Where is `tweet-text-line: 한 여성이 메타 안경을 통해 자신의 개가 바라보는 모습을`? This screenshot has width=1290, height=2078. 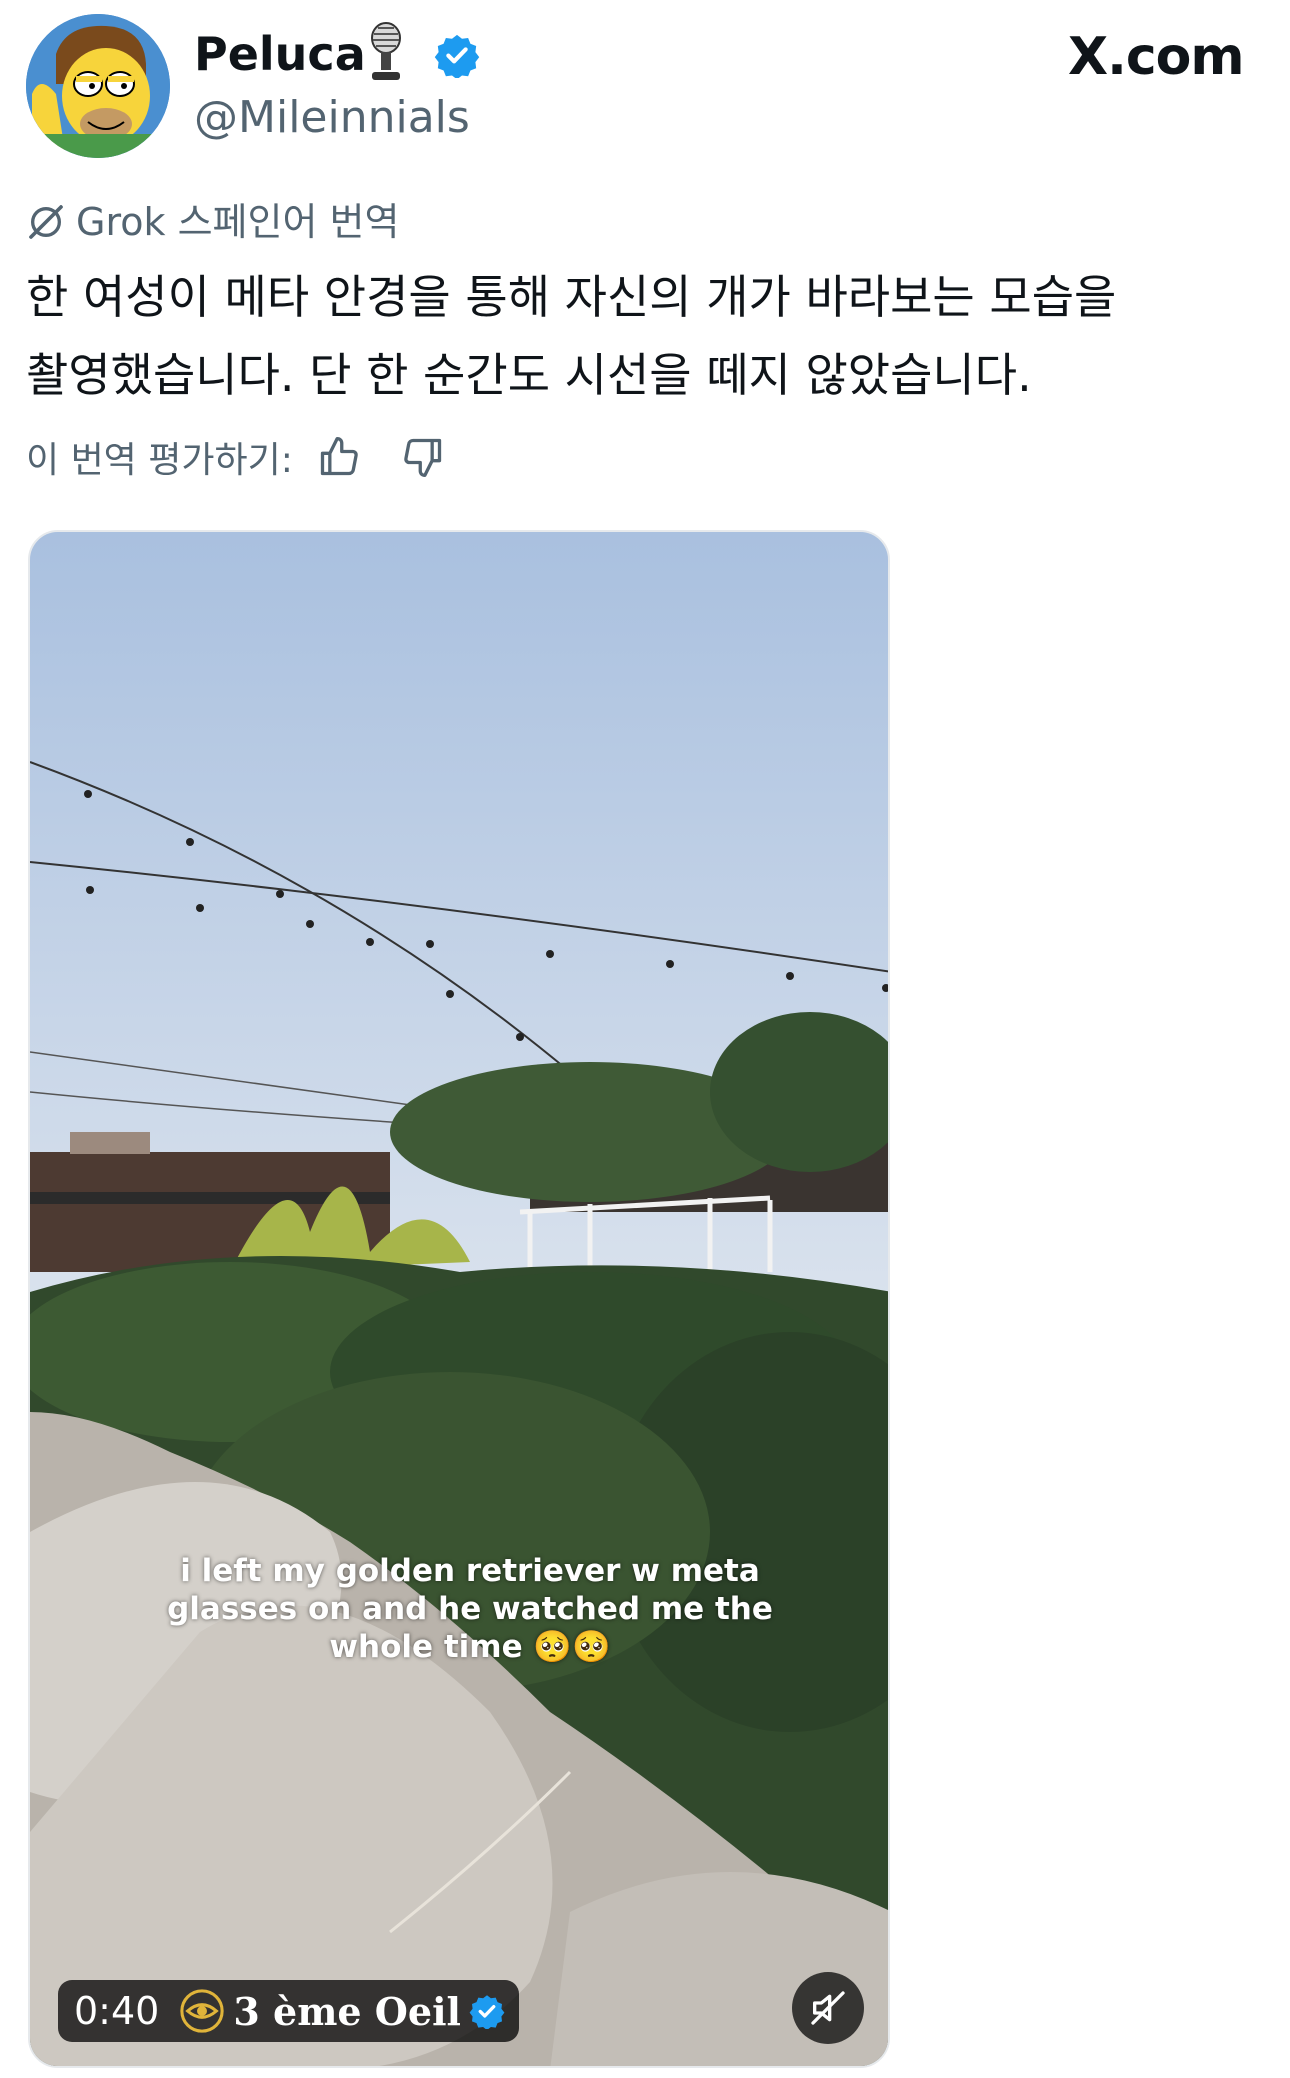 tweet-text-line: 한 여성이 메타 안경을 통해 자신의 개가 바라보는 모습을 is located at coordinates (571, 297).